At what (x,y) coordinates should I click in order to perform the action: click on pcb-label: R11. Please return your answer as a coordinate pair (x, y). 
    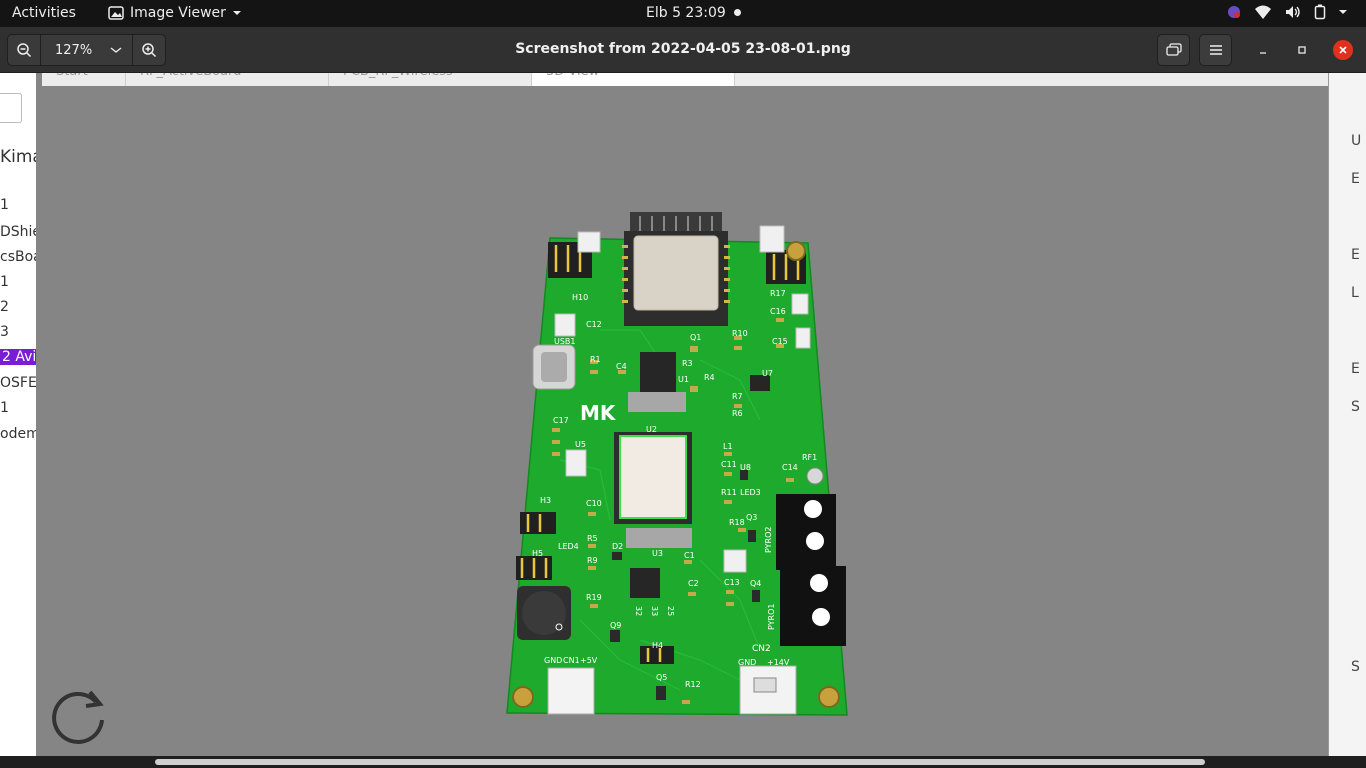
    Looking at the image, I should click on (729, 492).